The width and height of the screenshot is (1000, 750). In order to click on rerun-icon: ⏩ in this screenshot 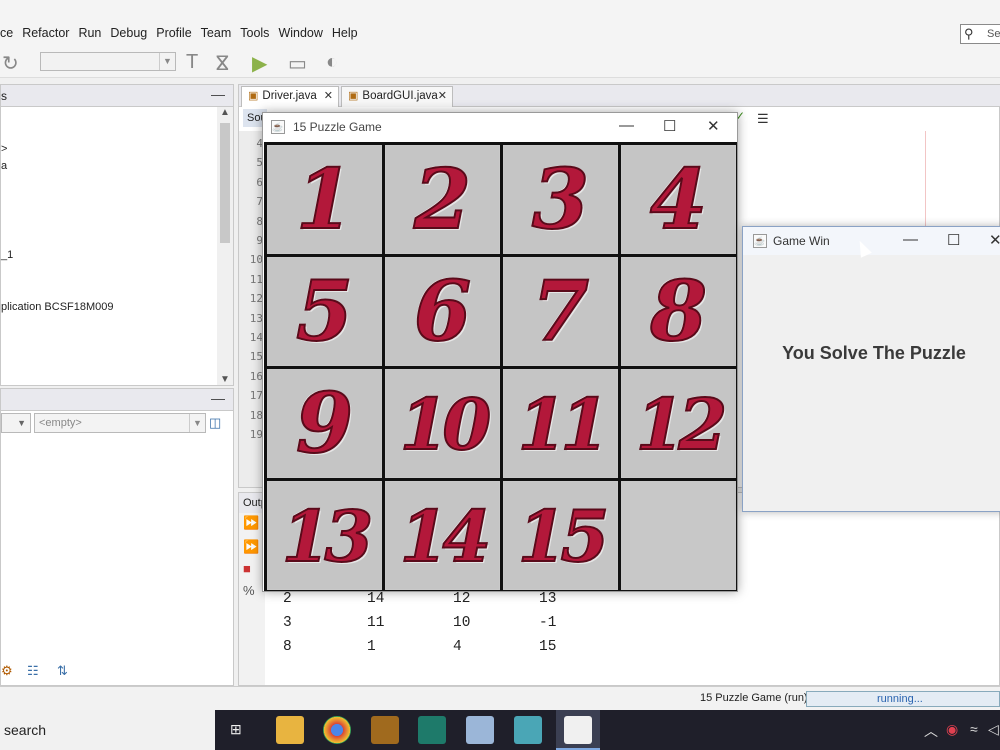, I will do `click(251, 523)`.